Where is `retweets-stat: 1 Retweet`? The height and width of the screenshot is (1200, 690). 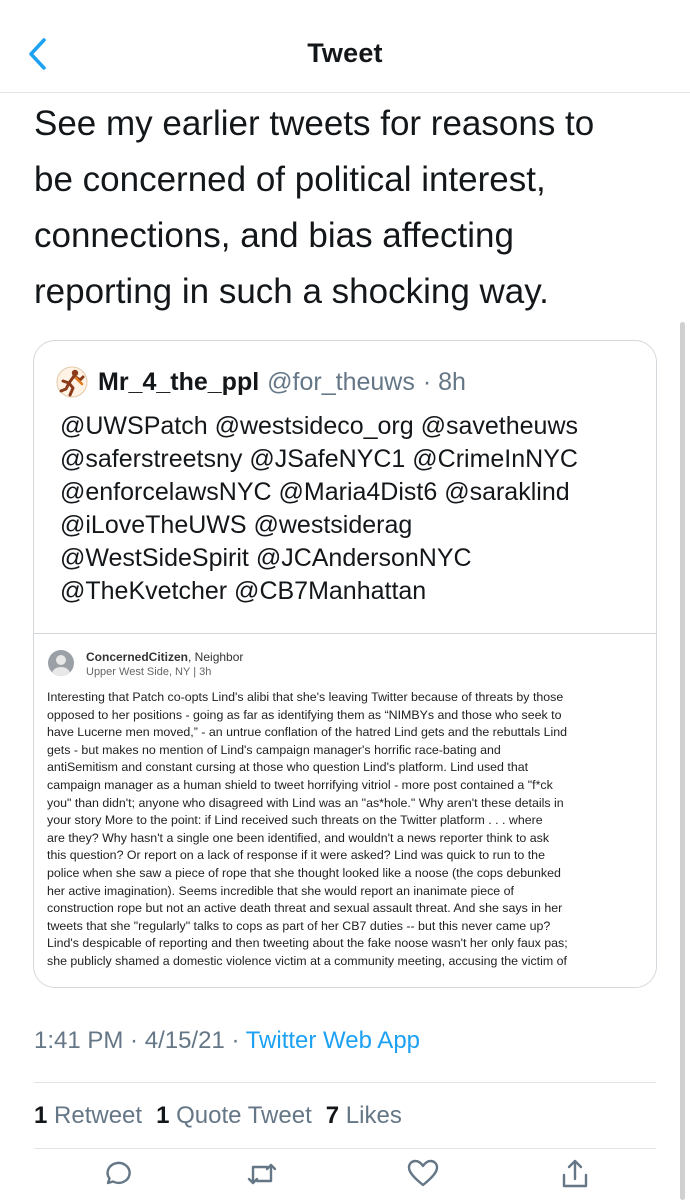 retweets-stat: 1 Retweet is located at coordinates (88, 1115).